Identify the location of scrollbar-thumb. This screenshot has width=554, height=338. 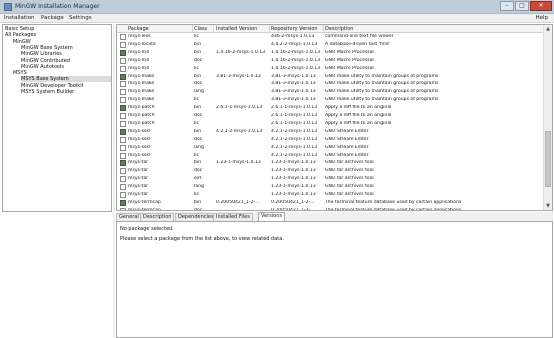
(548, 159).